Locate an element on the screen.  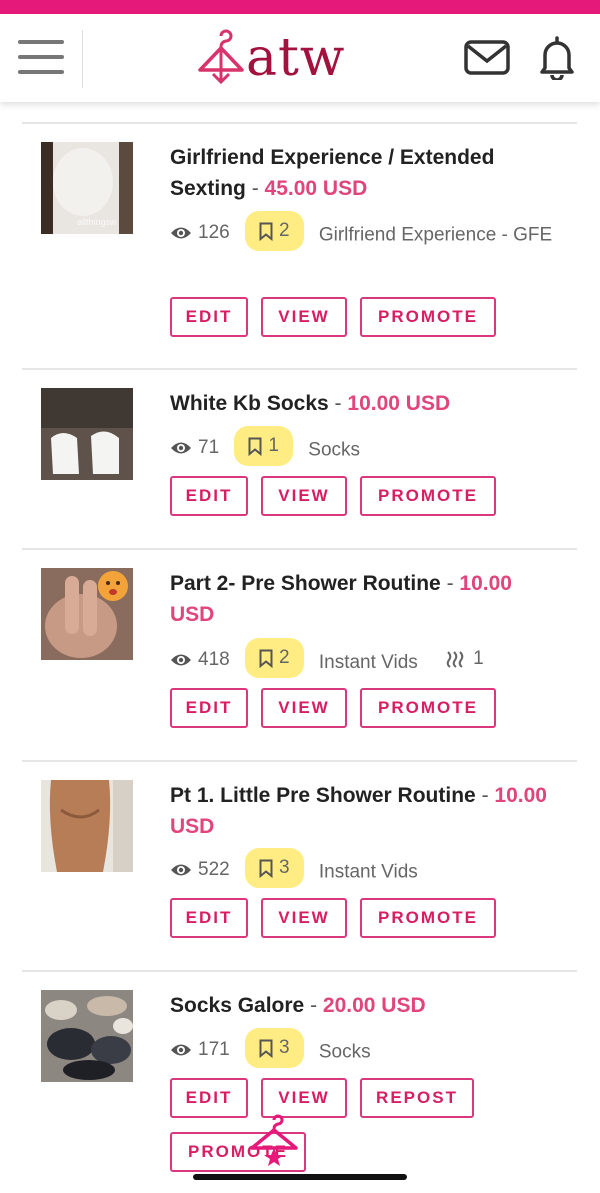
listing-thumbnail: allthingsw is located at coordinates (87, 188).